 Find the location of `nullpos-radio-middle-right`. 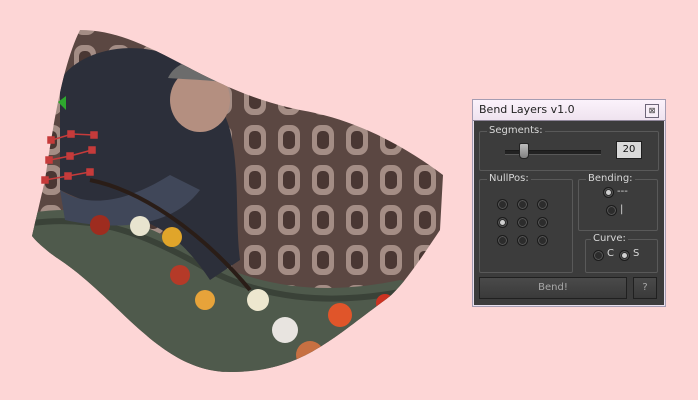

nullpos-radio-middle-right is located at coordinates (542, 222).